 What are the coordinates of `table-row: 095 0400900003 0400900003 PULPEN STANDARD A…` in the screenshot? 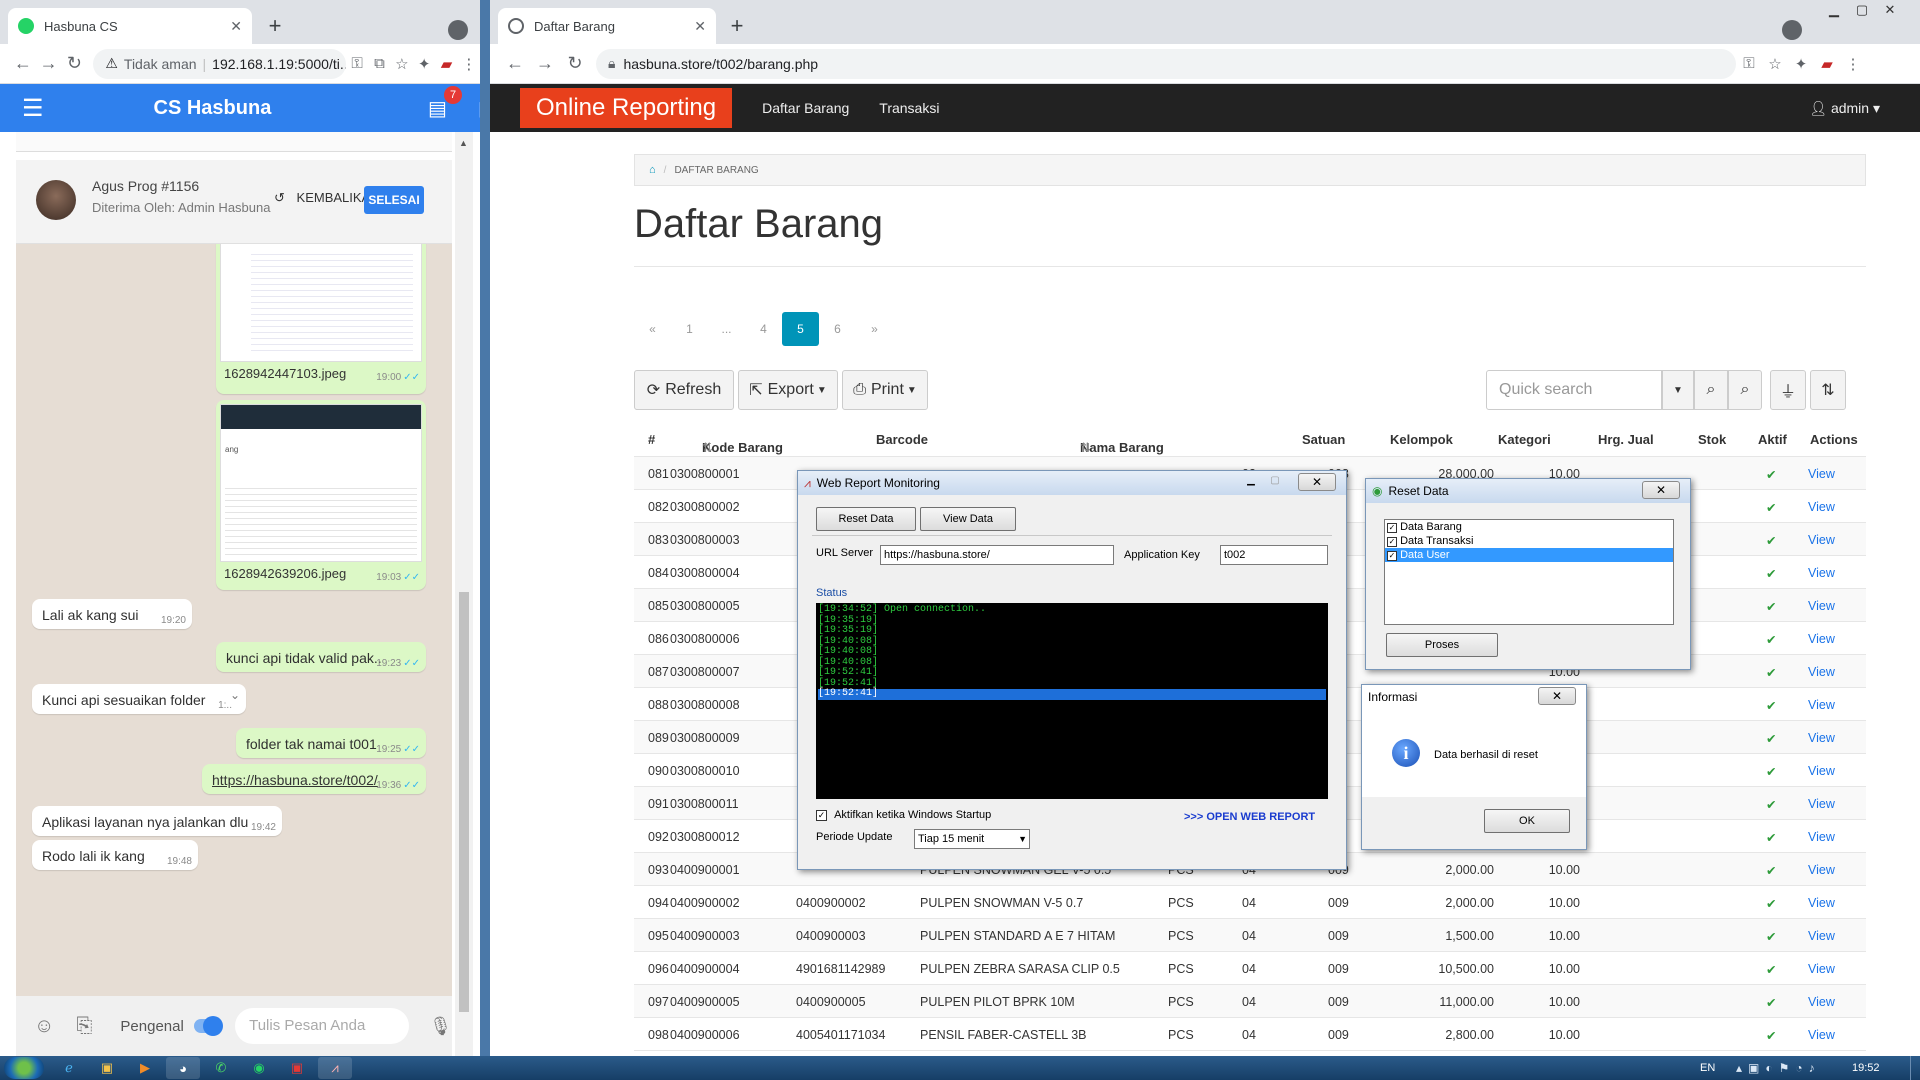 It's located at (1250, 935).